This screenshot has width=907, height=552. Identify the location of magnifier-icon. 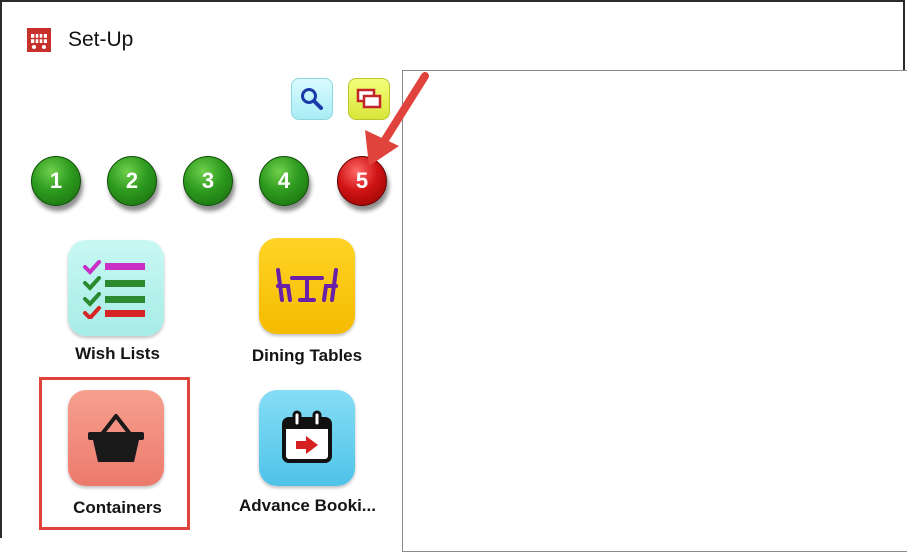
(312, 99).